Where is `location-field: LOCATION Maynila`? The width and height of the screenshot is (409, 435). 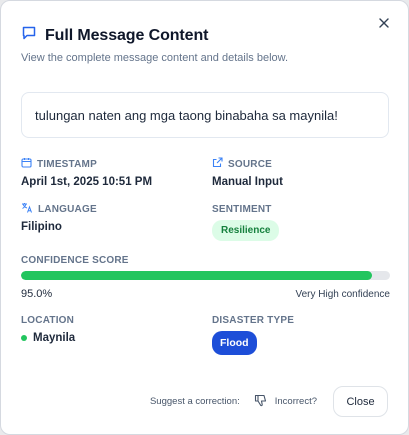 location-field: LOCATION Maynila is located at coordinates (48, 329).